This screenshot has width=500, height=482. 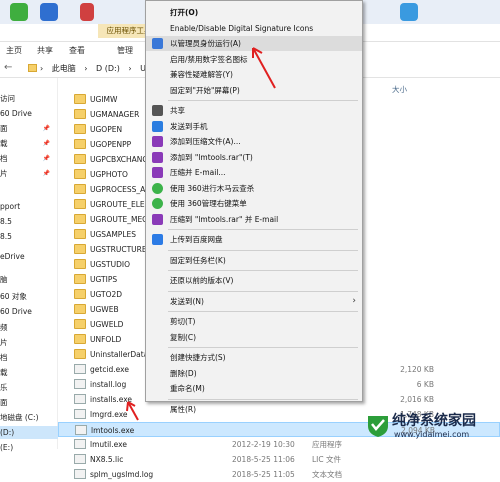 What do you see at coordinates (122, 474) in the screenshot?
I see `file-name: splm_ugslmd.log` at bounding box center [122, 474].